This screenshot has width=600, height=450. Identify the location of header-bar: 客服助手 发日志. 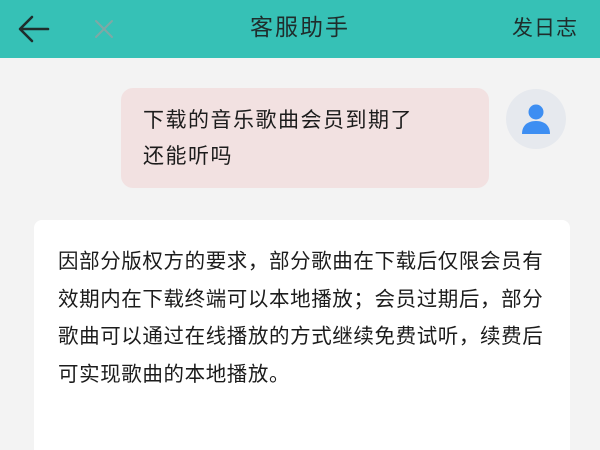
(300, 29).